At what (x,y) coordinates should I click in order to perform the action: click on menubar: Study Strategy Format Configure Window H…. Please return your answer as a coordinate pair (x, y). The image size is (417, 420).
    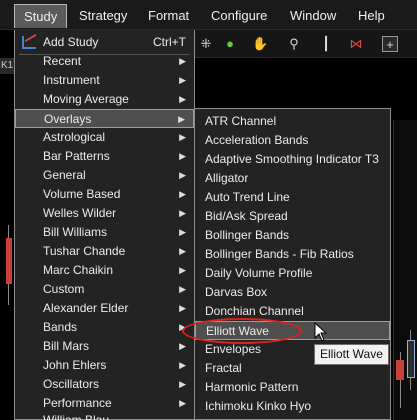
    Looking at the image, I should click on (208, 15).